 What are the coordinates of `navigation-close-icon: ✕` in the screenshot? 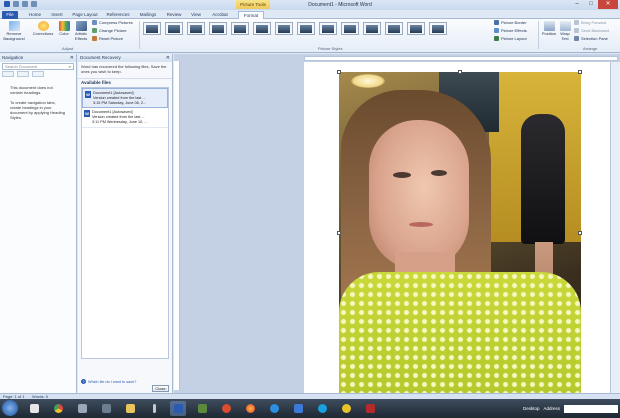 It's located at (72, 58).